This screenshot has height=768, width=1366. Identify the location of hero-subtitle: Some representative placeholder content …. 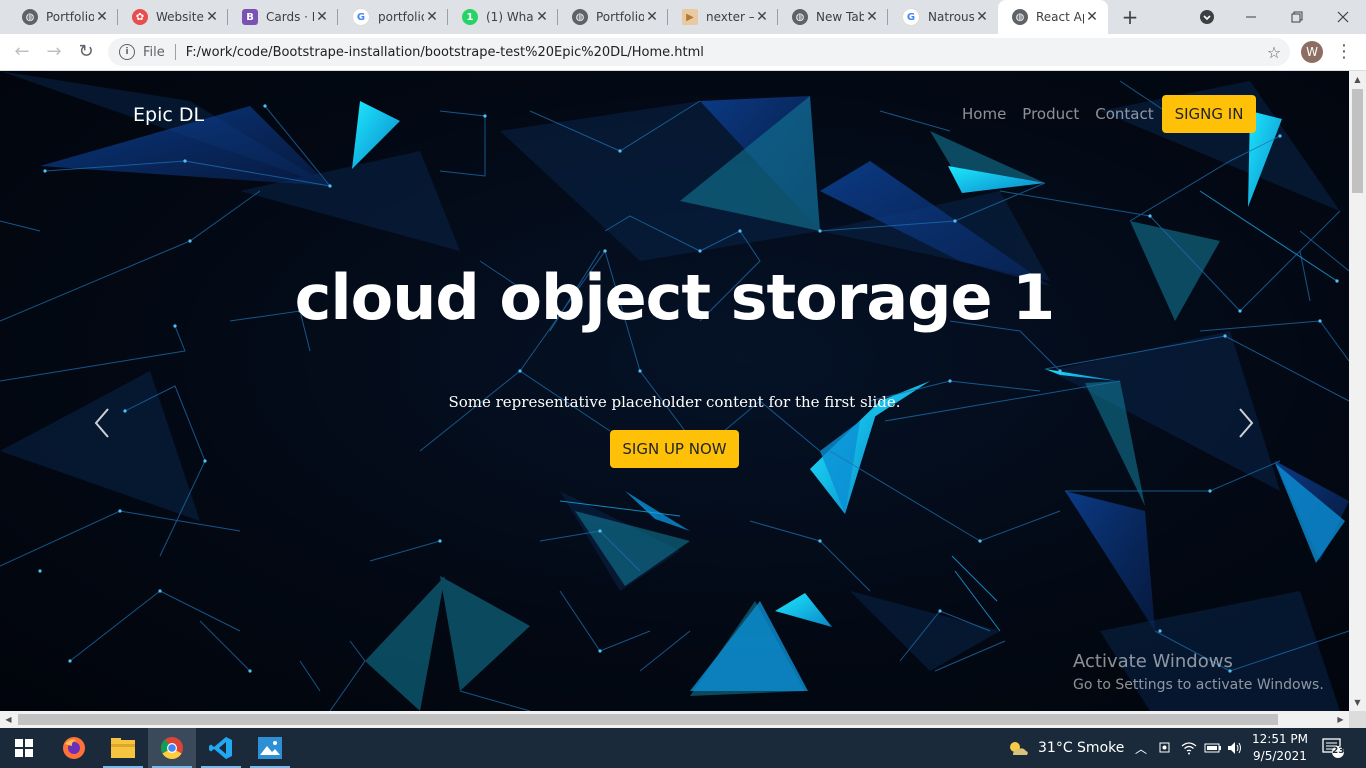
(674, 402).